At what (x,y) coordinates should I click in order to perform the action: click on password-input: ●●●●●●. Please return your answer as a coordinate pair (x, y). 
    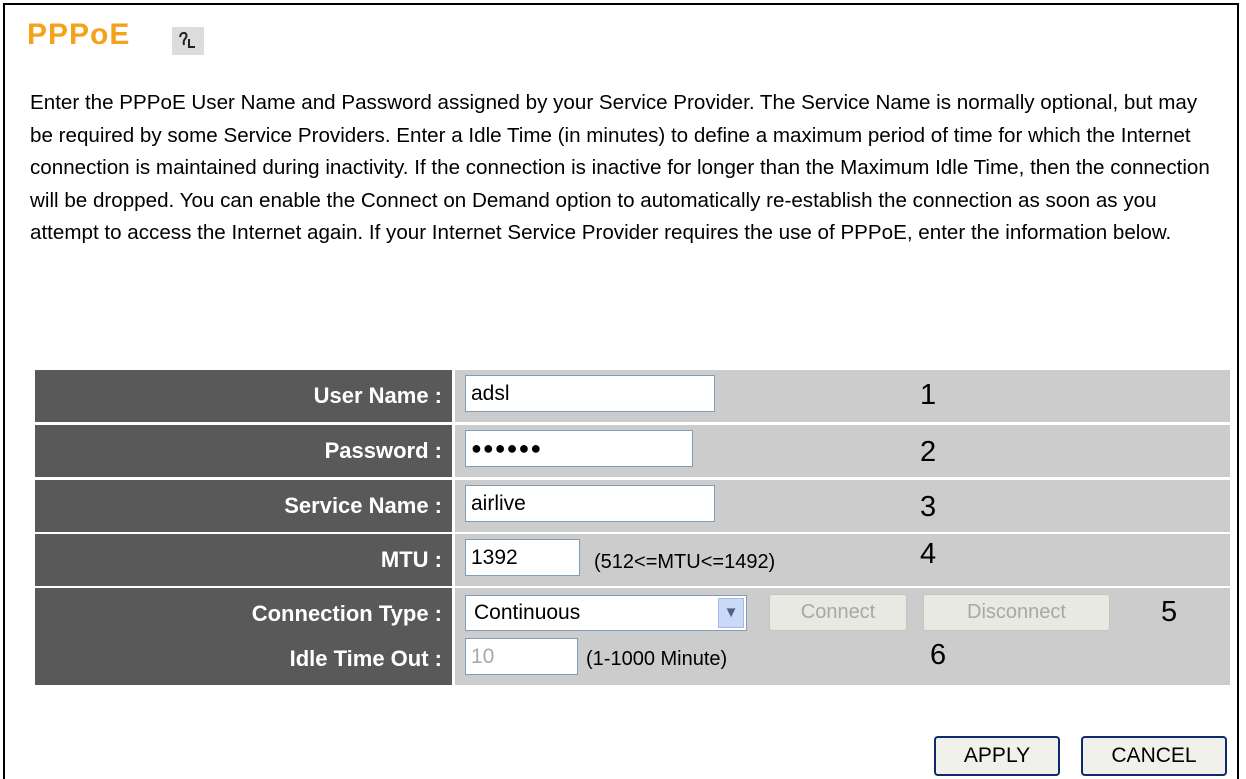
    Looking at the image, I should click on (579, 448).